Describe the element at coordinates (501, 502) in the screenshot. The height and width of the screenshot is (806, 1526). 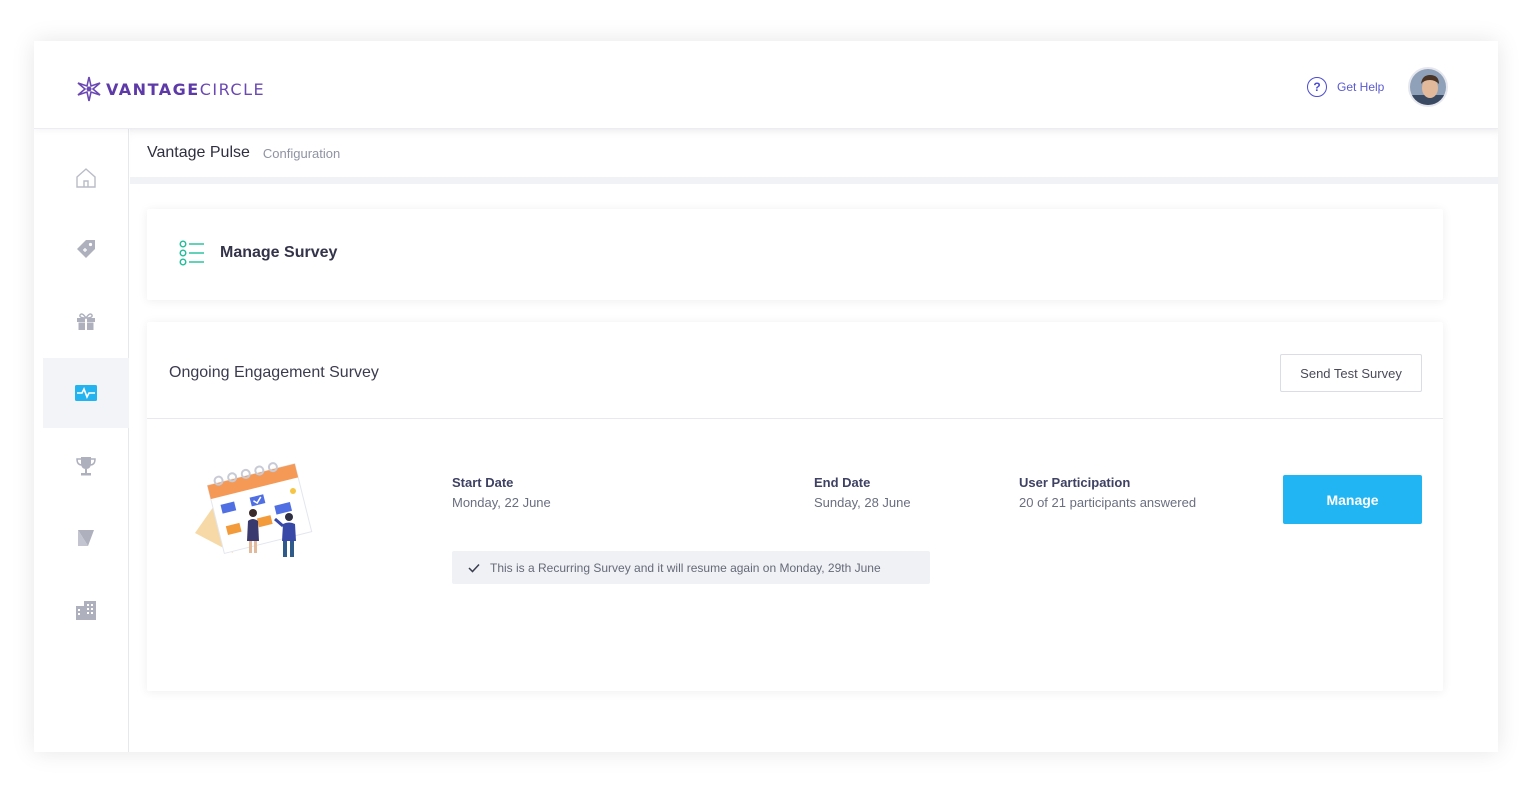
I see `start-date-value: Monday, 22 June` at that location.